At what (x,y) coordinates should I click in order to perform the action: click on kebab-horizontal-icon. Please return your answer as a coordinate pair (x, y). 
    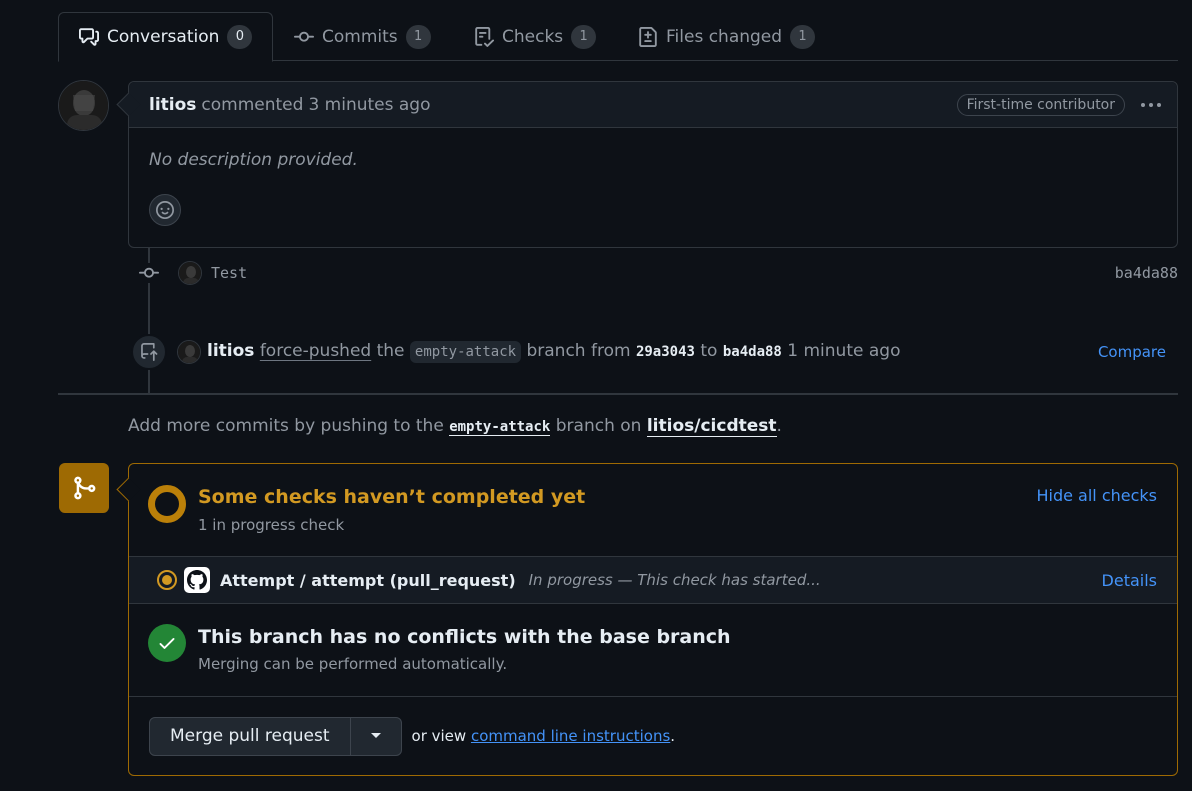
    Looking at the image, I should click on (1151, 105).